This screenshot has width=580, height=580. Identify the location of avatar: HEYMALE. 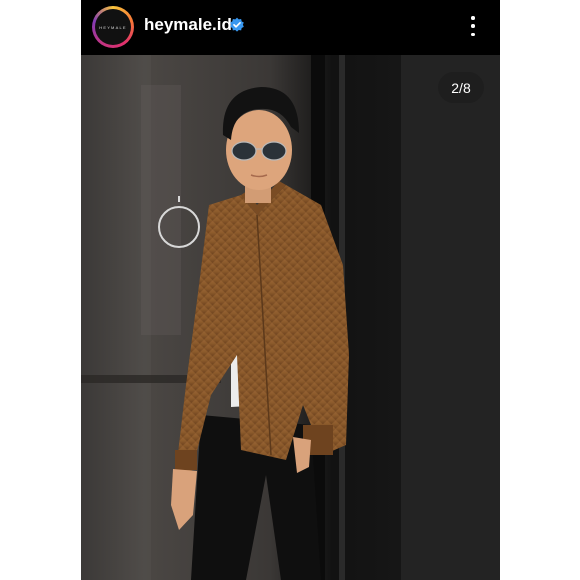
(113, 27).